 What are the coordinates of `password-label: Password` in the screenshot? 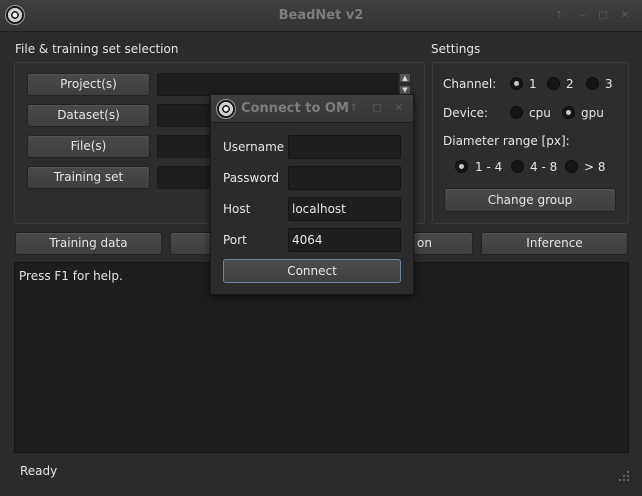 It's located at (251, 178).